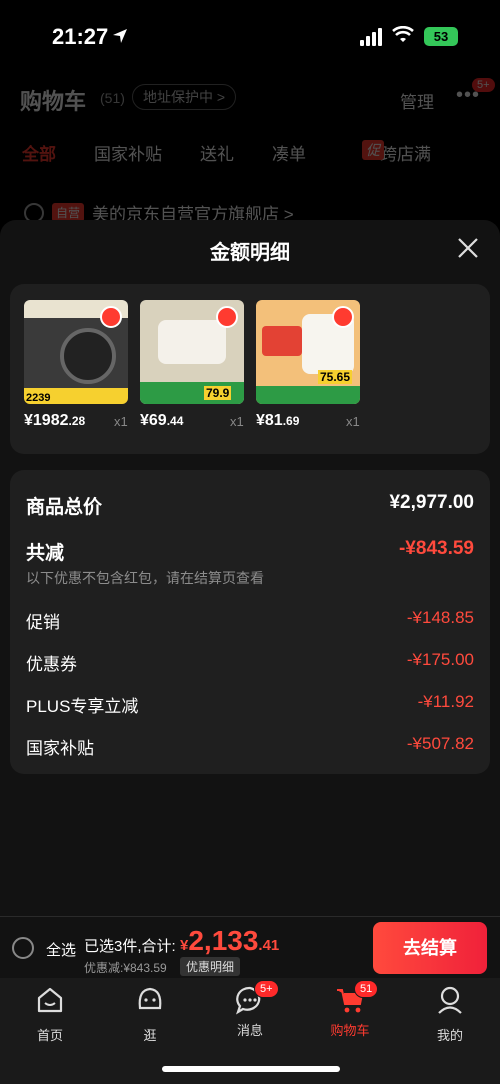 This screenshot has width=500, height=1084. Describe the element at coordinates (60, 748) in the screenshot. I see `discount-label: 国家补贴` at that location.